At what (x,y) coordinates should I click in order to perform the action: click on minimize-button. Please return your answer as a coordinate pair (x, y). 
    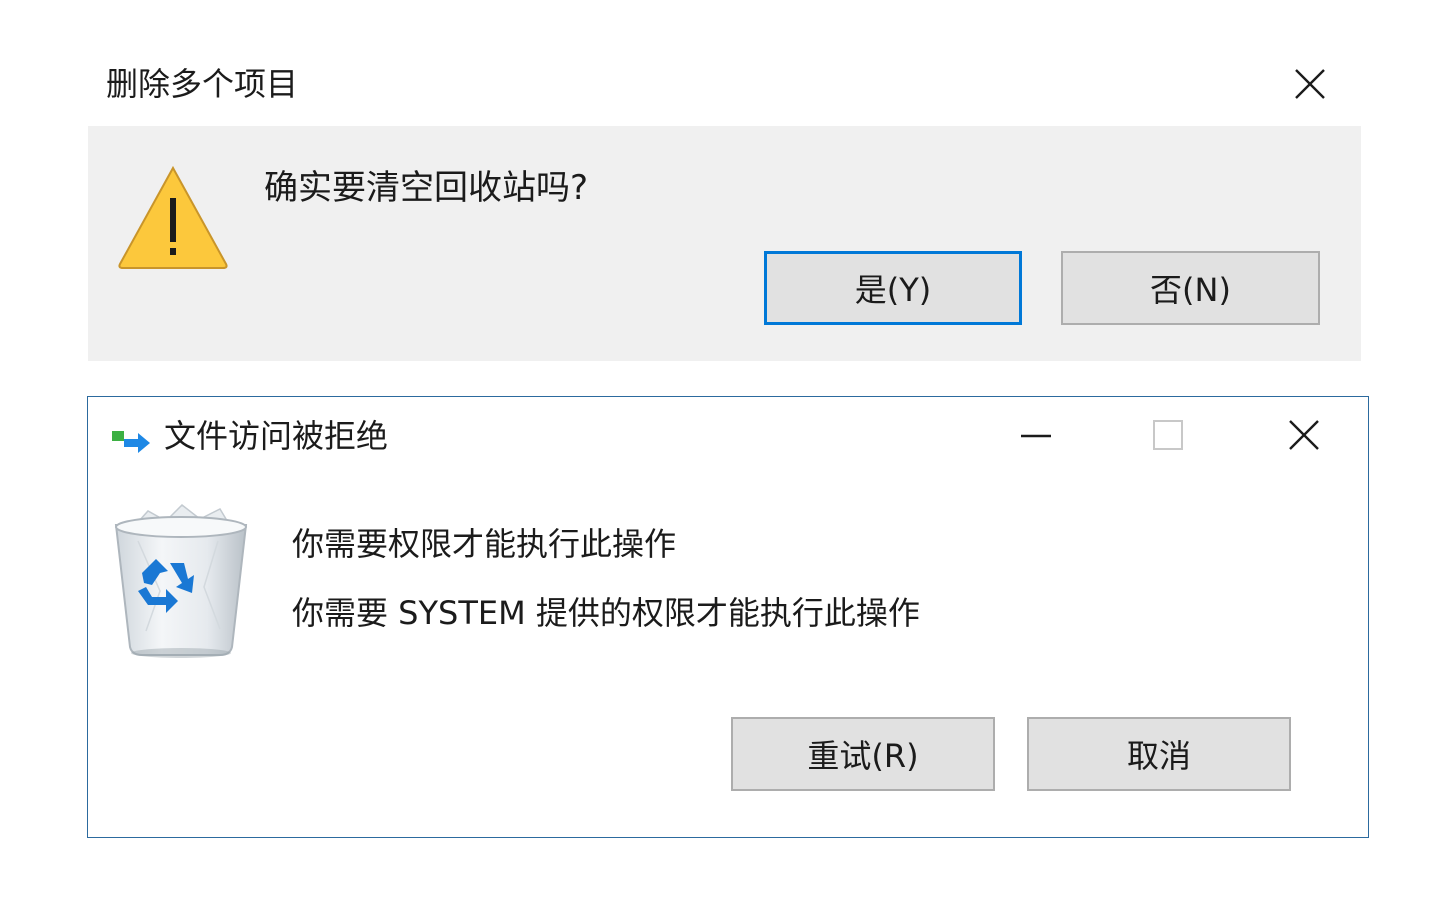
    Looking at the image, I should click on (1036, 435).